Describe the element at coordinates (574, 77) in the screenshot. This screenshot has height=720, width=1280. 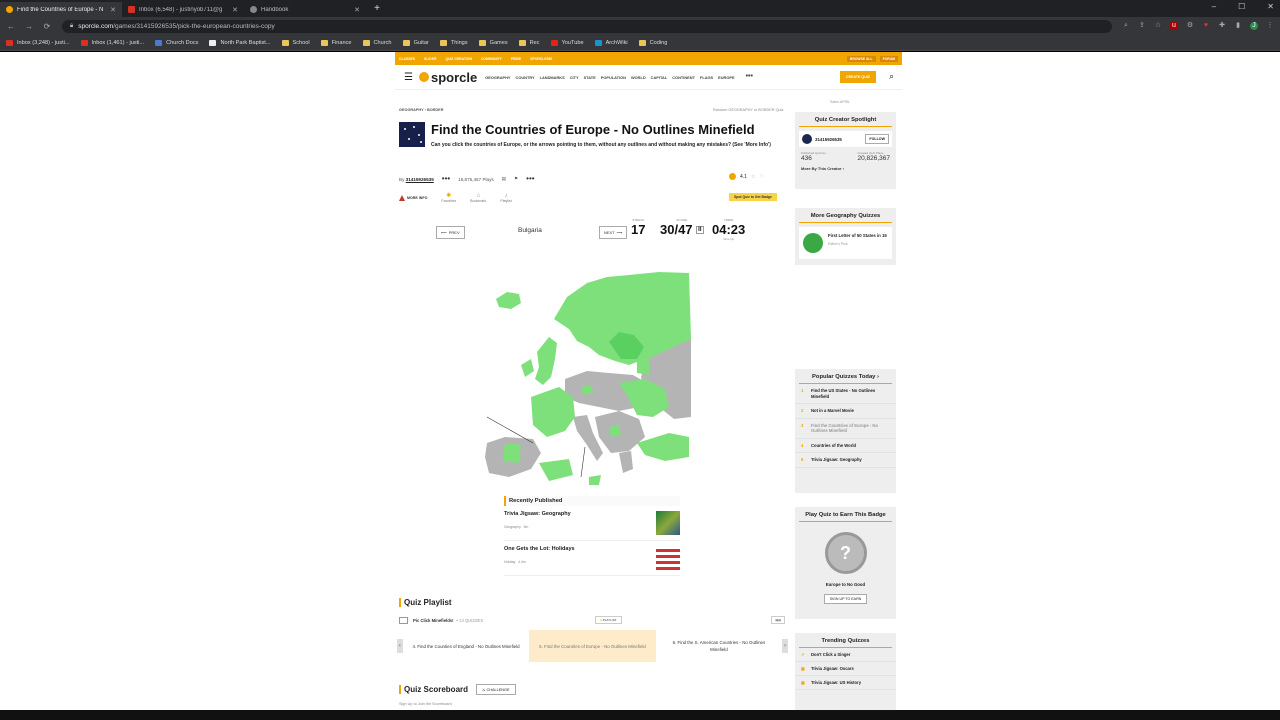
I see `nav-item-city: CITY` at that location.